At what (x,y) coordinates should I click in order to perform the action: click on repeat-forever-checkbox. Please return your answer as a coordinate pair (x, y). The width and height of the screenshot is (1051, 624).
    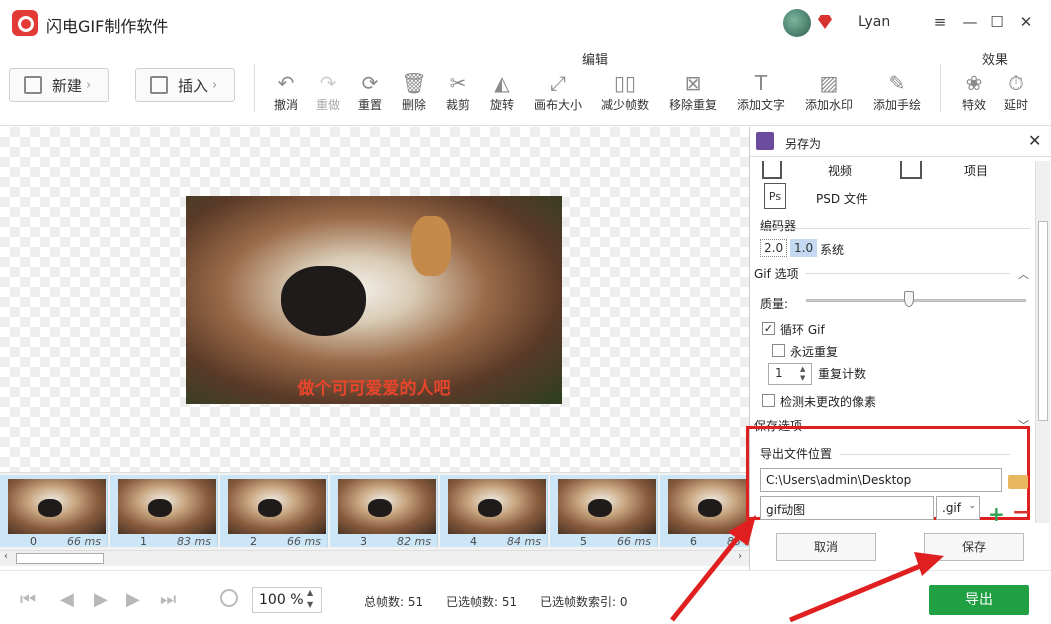
    Looking at the image, I should click on (778, 350).